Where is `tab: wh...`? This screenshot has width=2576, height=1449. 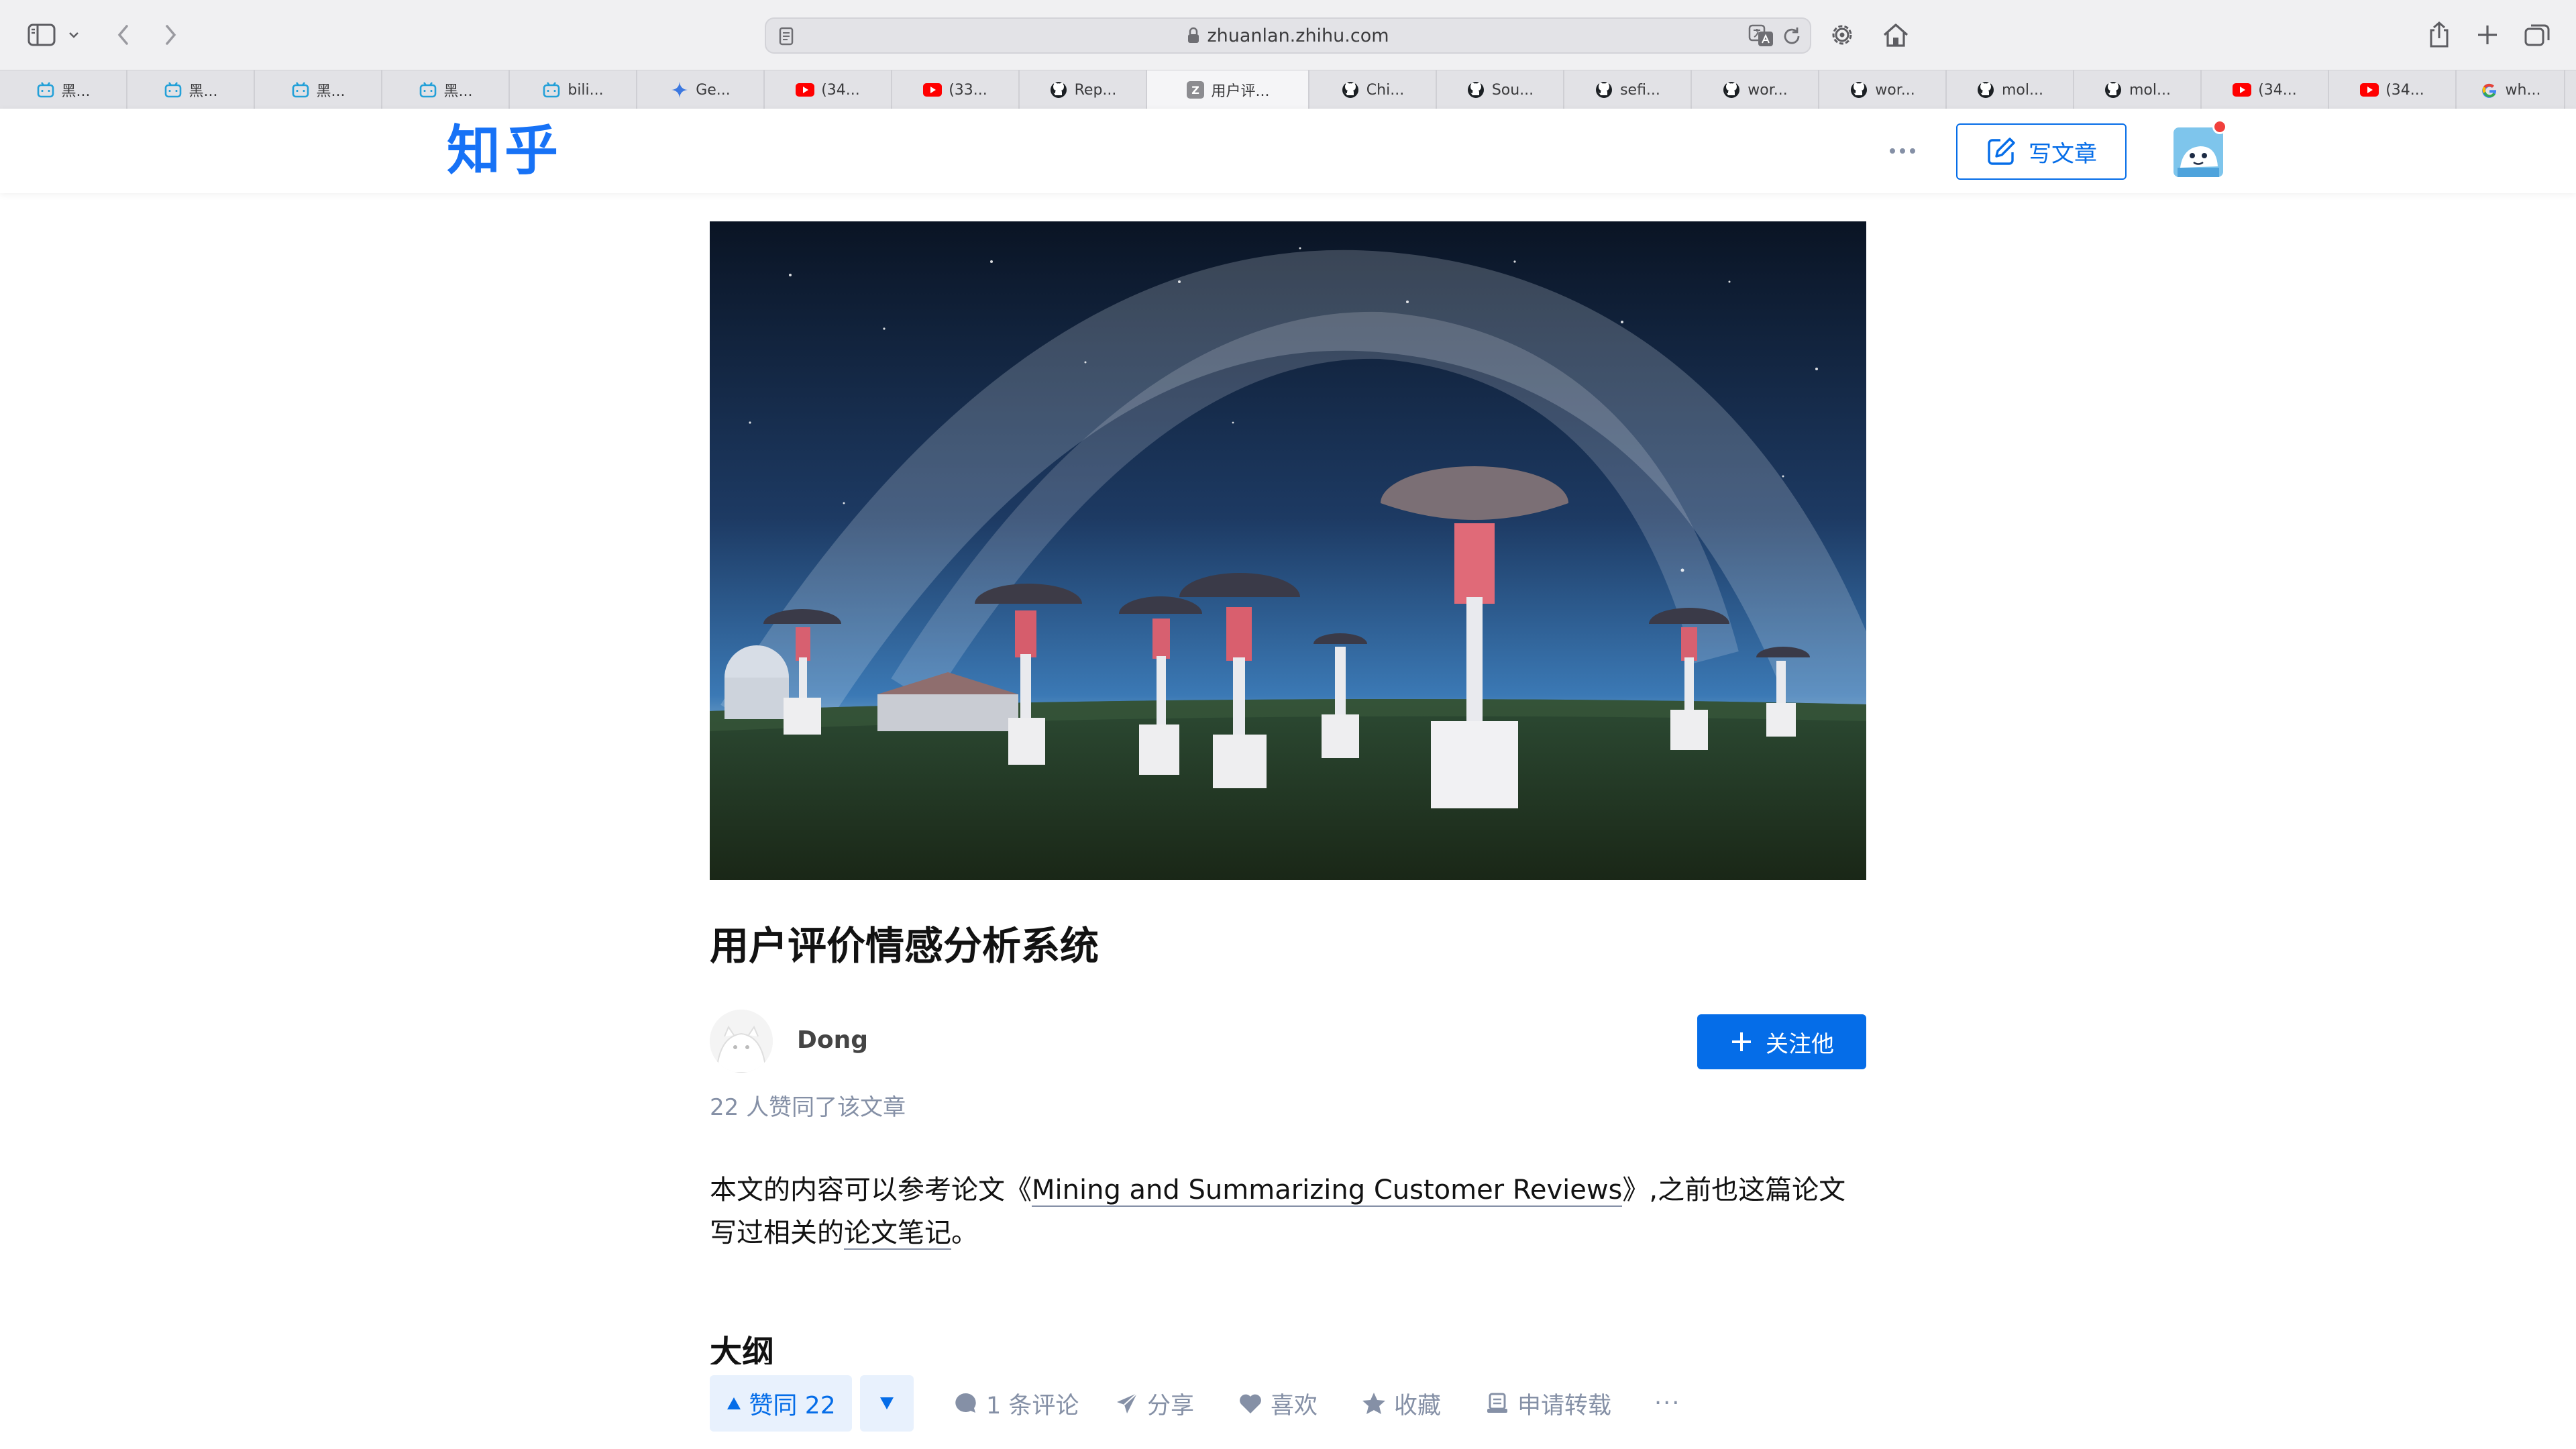 tab: wh... is located at coordinates (2511, 89).